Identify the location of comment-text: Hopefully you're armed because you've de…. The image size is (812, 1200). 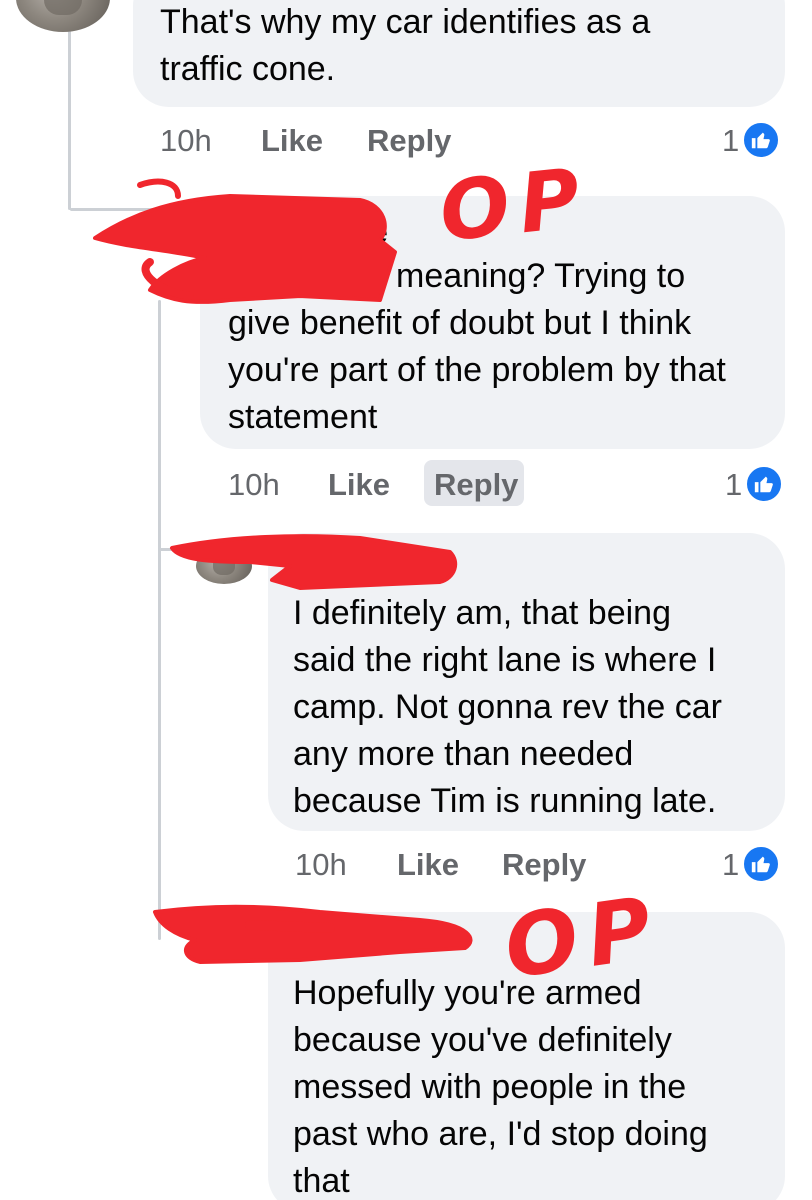
(500, 1087).